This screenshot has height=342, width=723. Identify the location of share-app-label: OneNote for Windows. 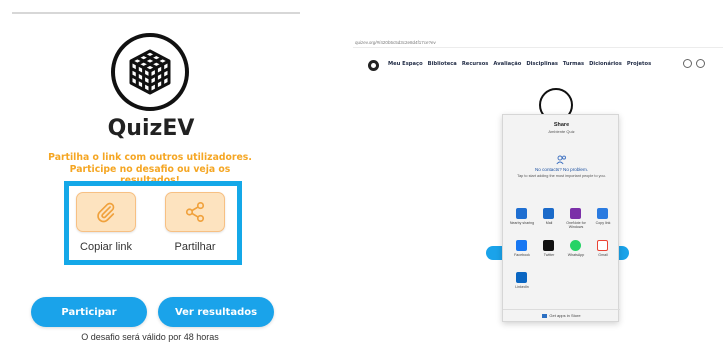
(576, 225).